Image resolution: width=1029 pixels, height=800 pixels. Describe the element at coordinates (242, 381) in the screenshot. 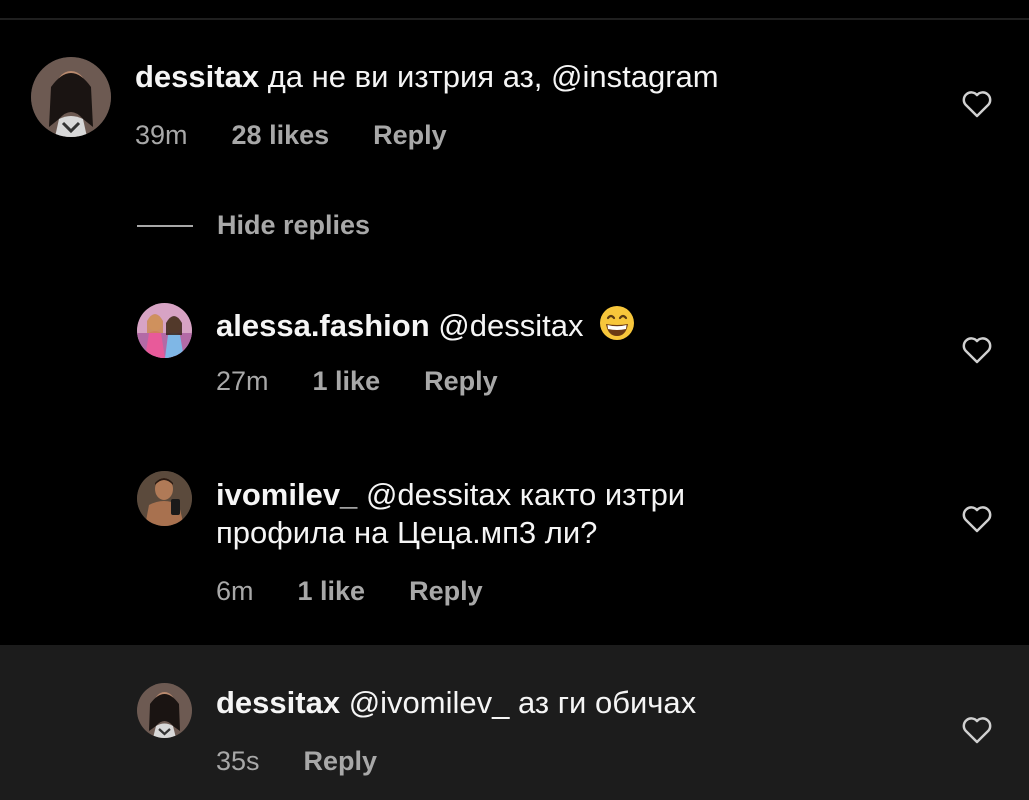

I see `timestamp: 27m` at that location.